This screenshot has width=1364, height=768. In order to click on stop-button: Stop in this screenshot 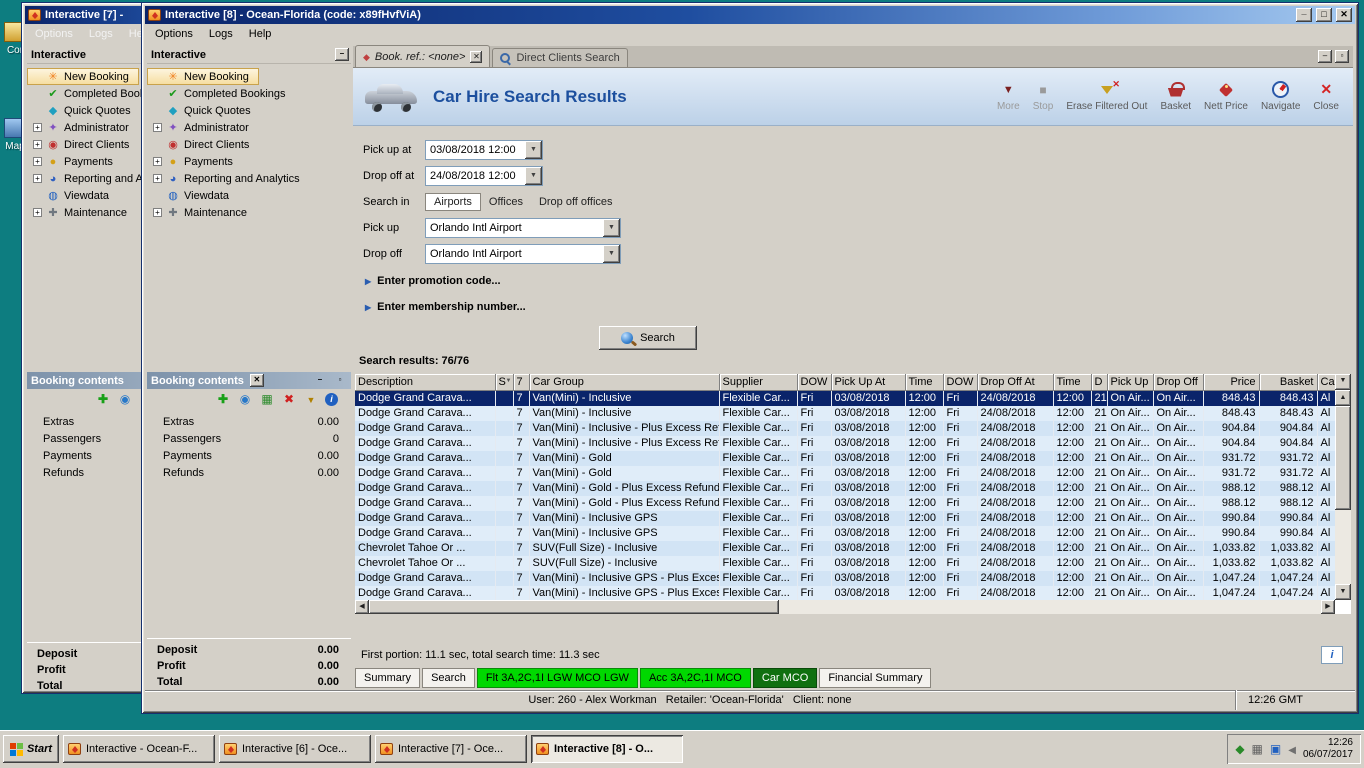, I will do `click(1043, 97)`.